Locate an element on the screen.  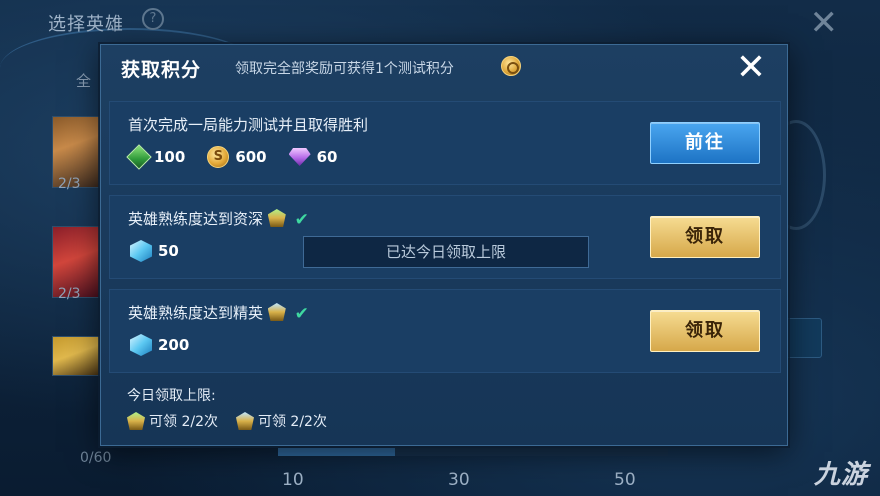
task-row: 英雄熟练度达到精英 ✔ 200 领取 is located at coordinates (445, 331).